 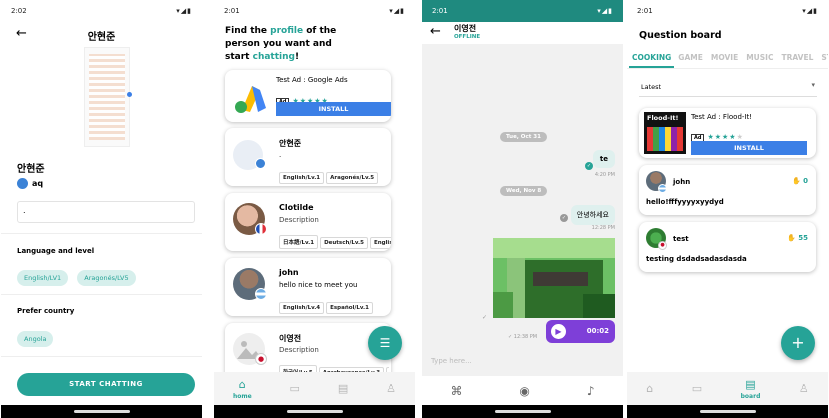 I want to click on page-title: Question board, so click(x=680, y=35).